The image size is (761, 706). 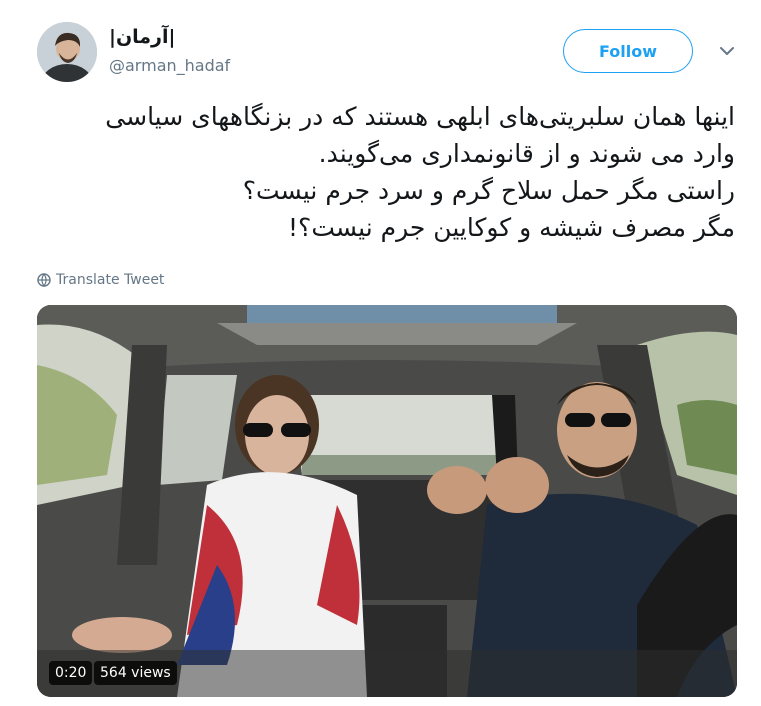 I want to click on display-name: |آرمان|, so click(x=142, y=37).